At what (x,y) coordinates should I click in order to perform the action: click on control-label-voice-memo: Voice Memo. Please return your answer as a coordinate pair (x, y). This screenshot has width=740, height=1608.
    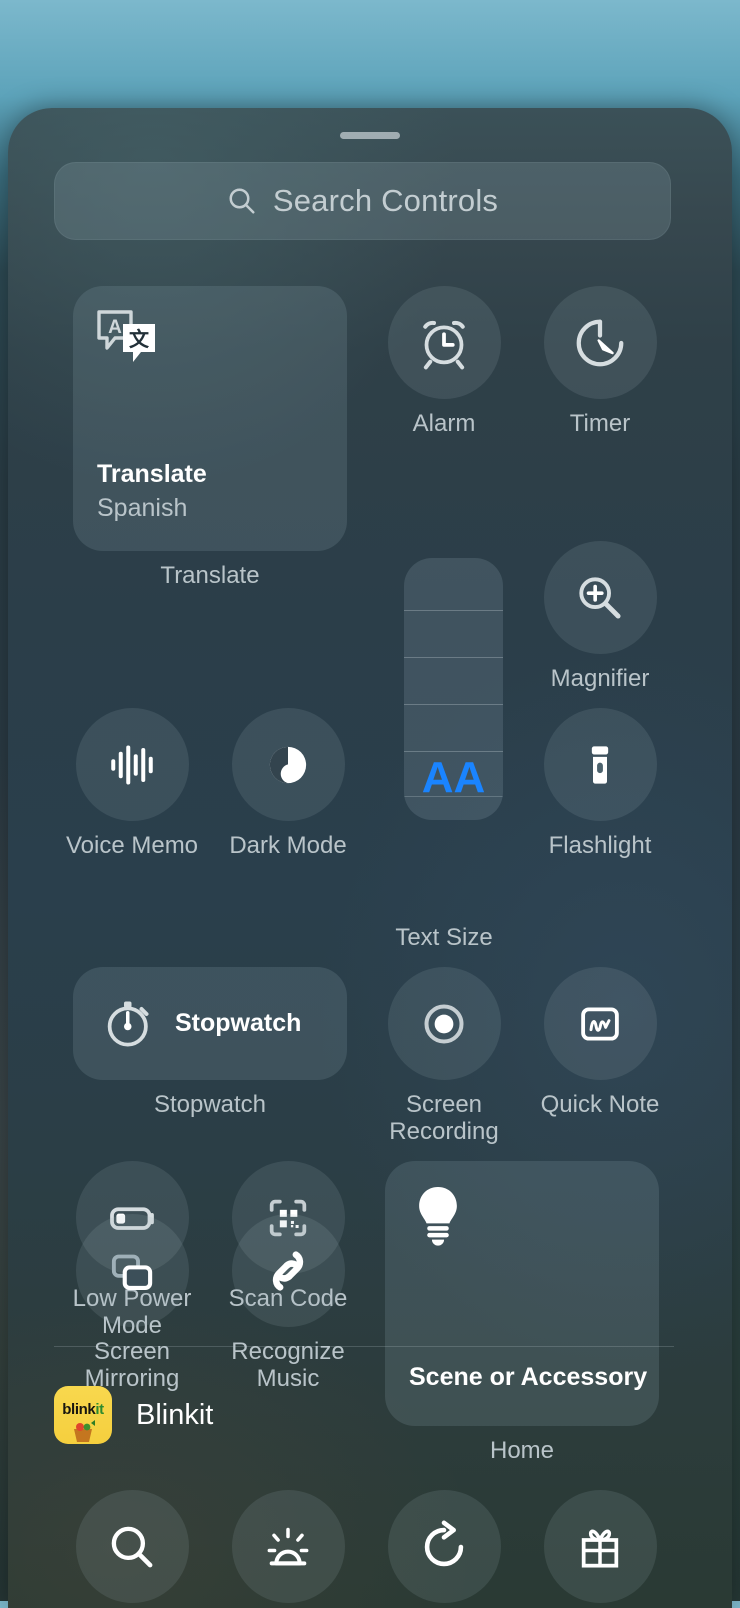
    Looking at the image, I should click on (132, 845).